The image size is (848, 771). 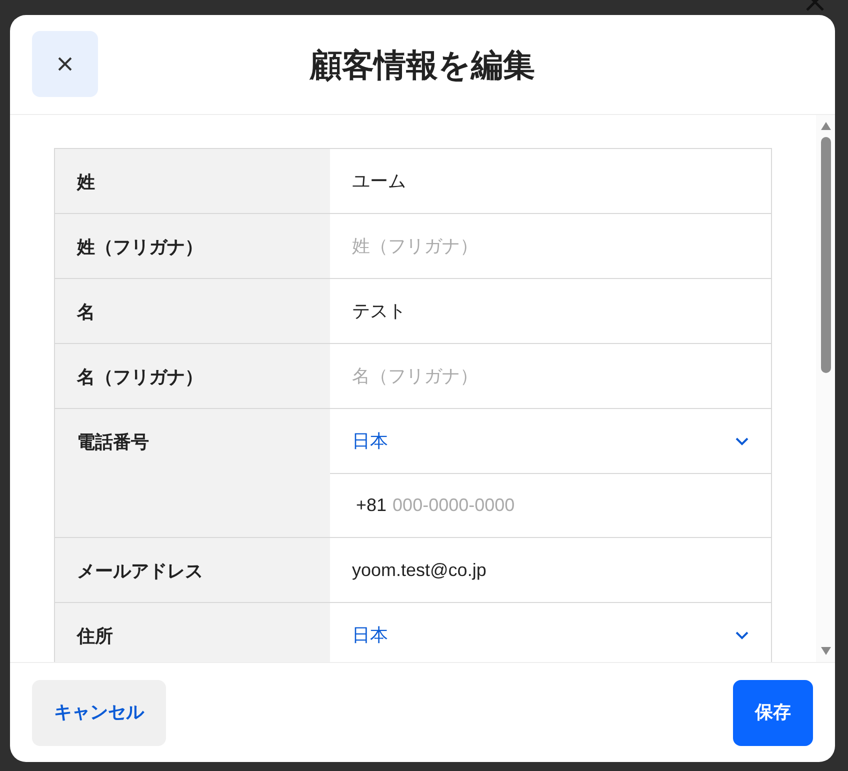 I want to click on save-button: 保存, so click(x=773, y=713).